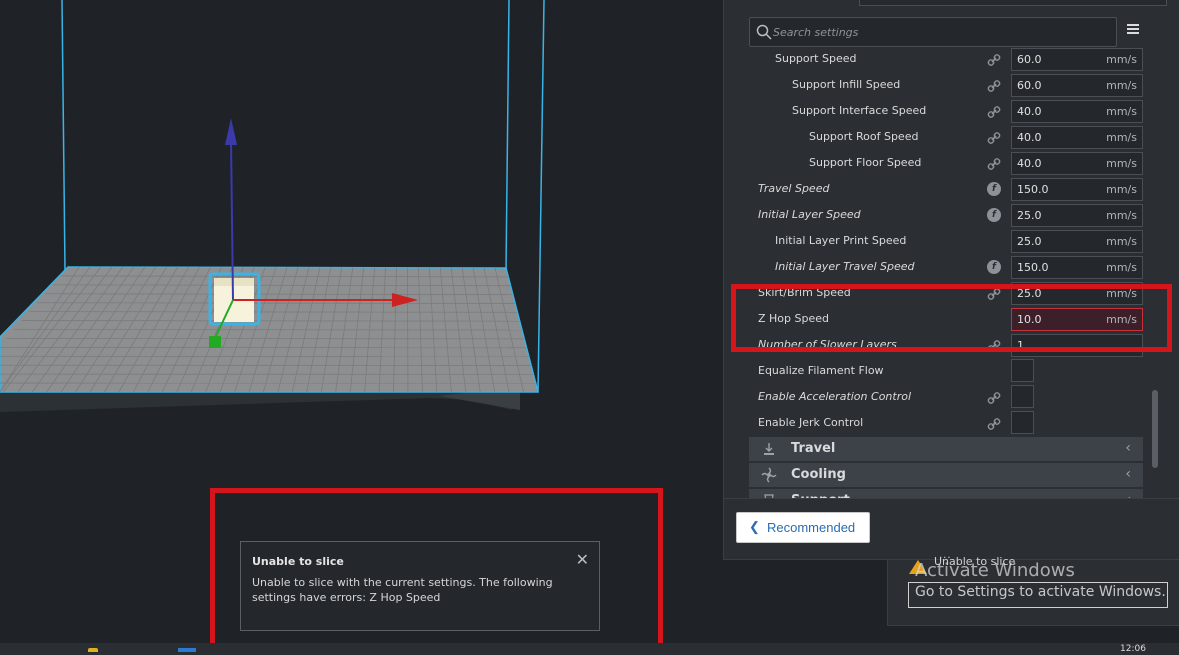  What do you see at coordinates (859, 110) in the screenshot?
I see `setting-label: Support Interface Speed` at bounding box center [859, 110].